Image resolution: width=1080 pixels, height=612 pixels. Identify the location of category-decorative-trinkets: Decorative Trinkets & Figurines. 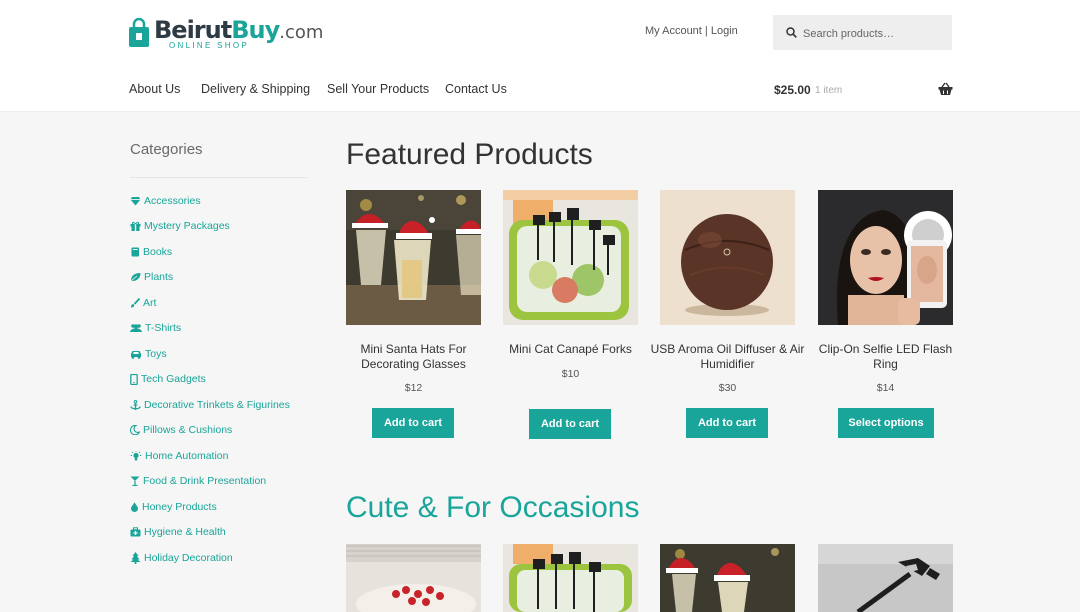
(210, 405).